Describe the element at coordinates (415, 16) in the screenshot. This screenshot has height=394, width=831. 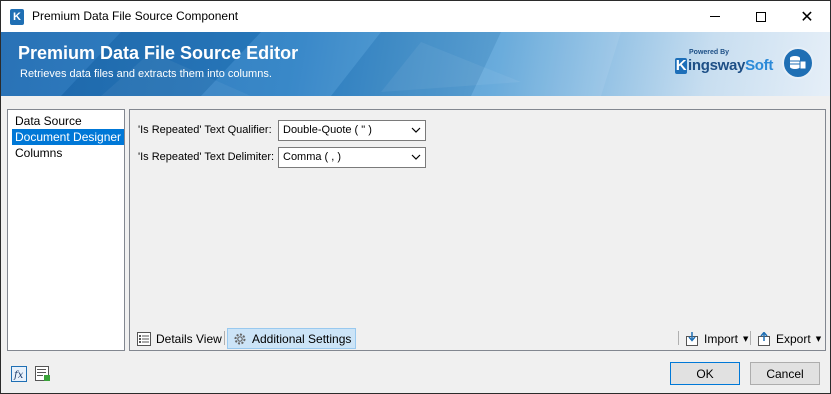
I see `title-bar: K Premium Data File Source Component ✕` at that location.